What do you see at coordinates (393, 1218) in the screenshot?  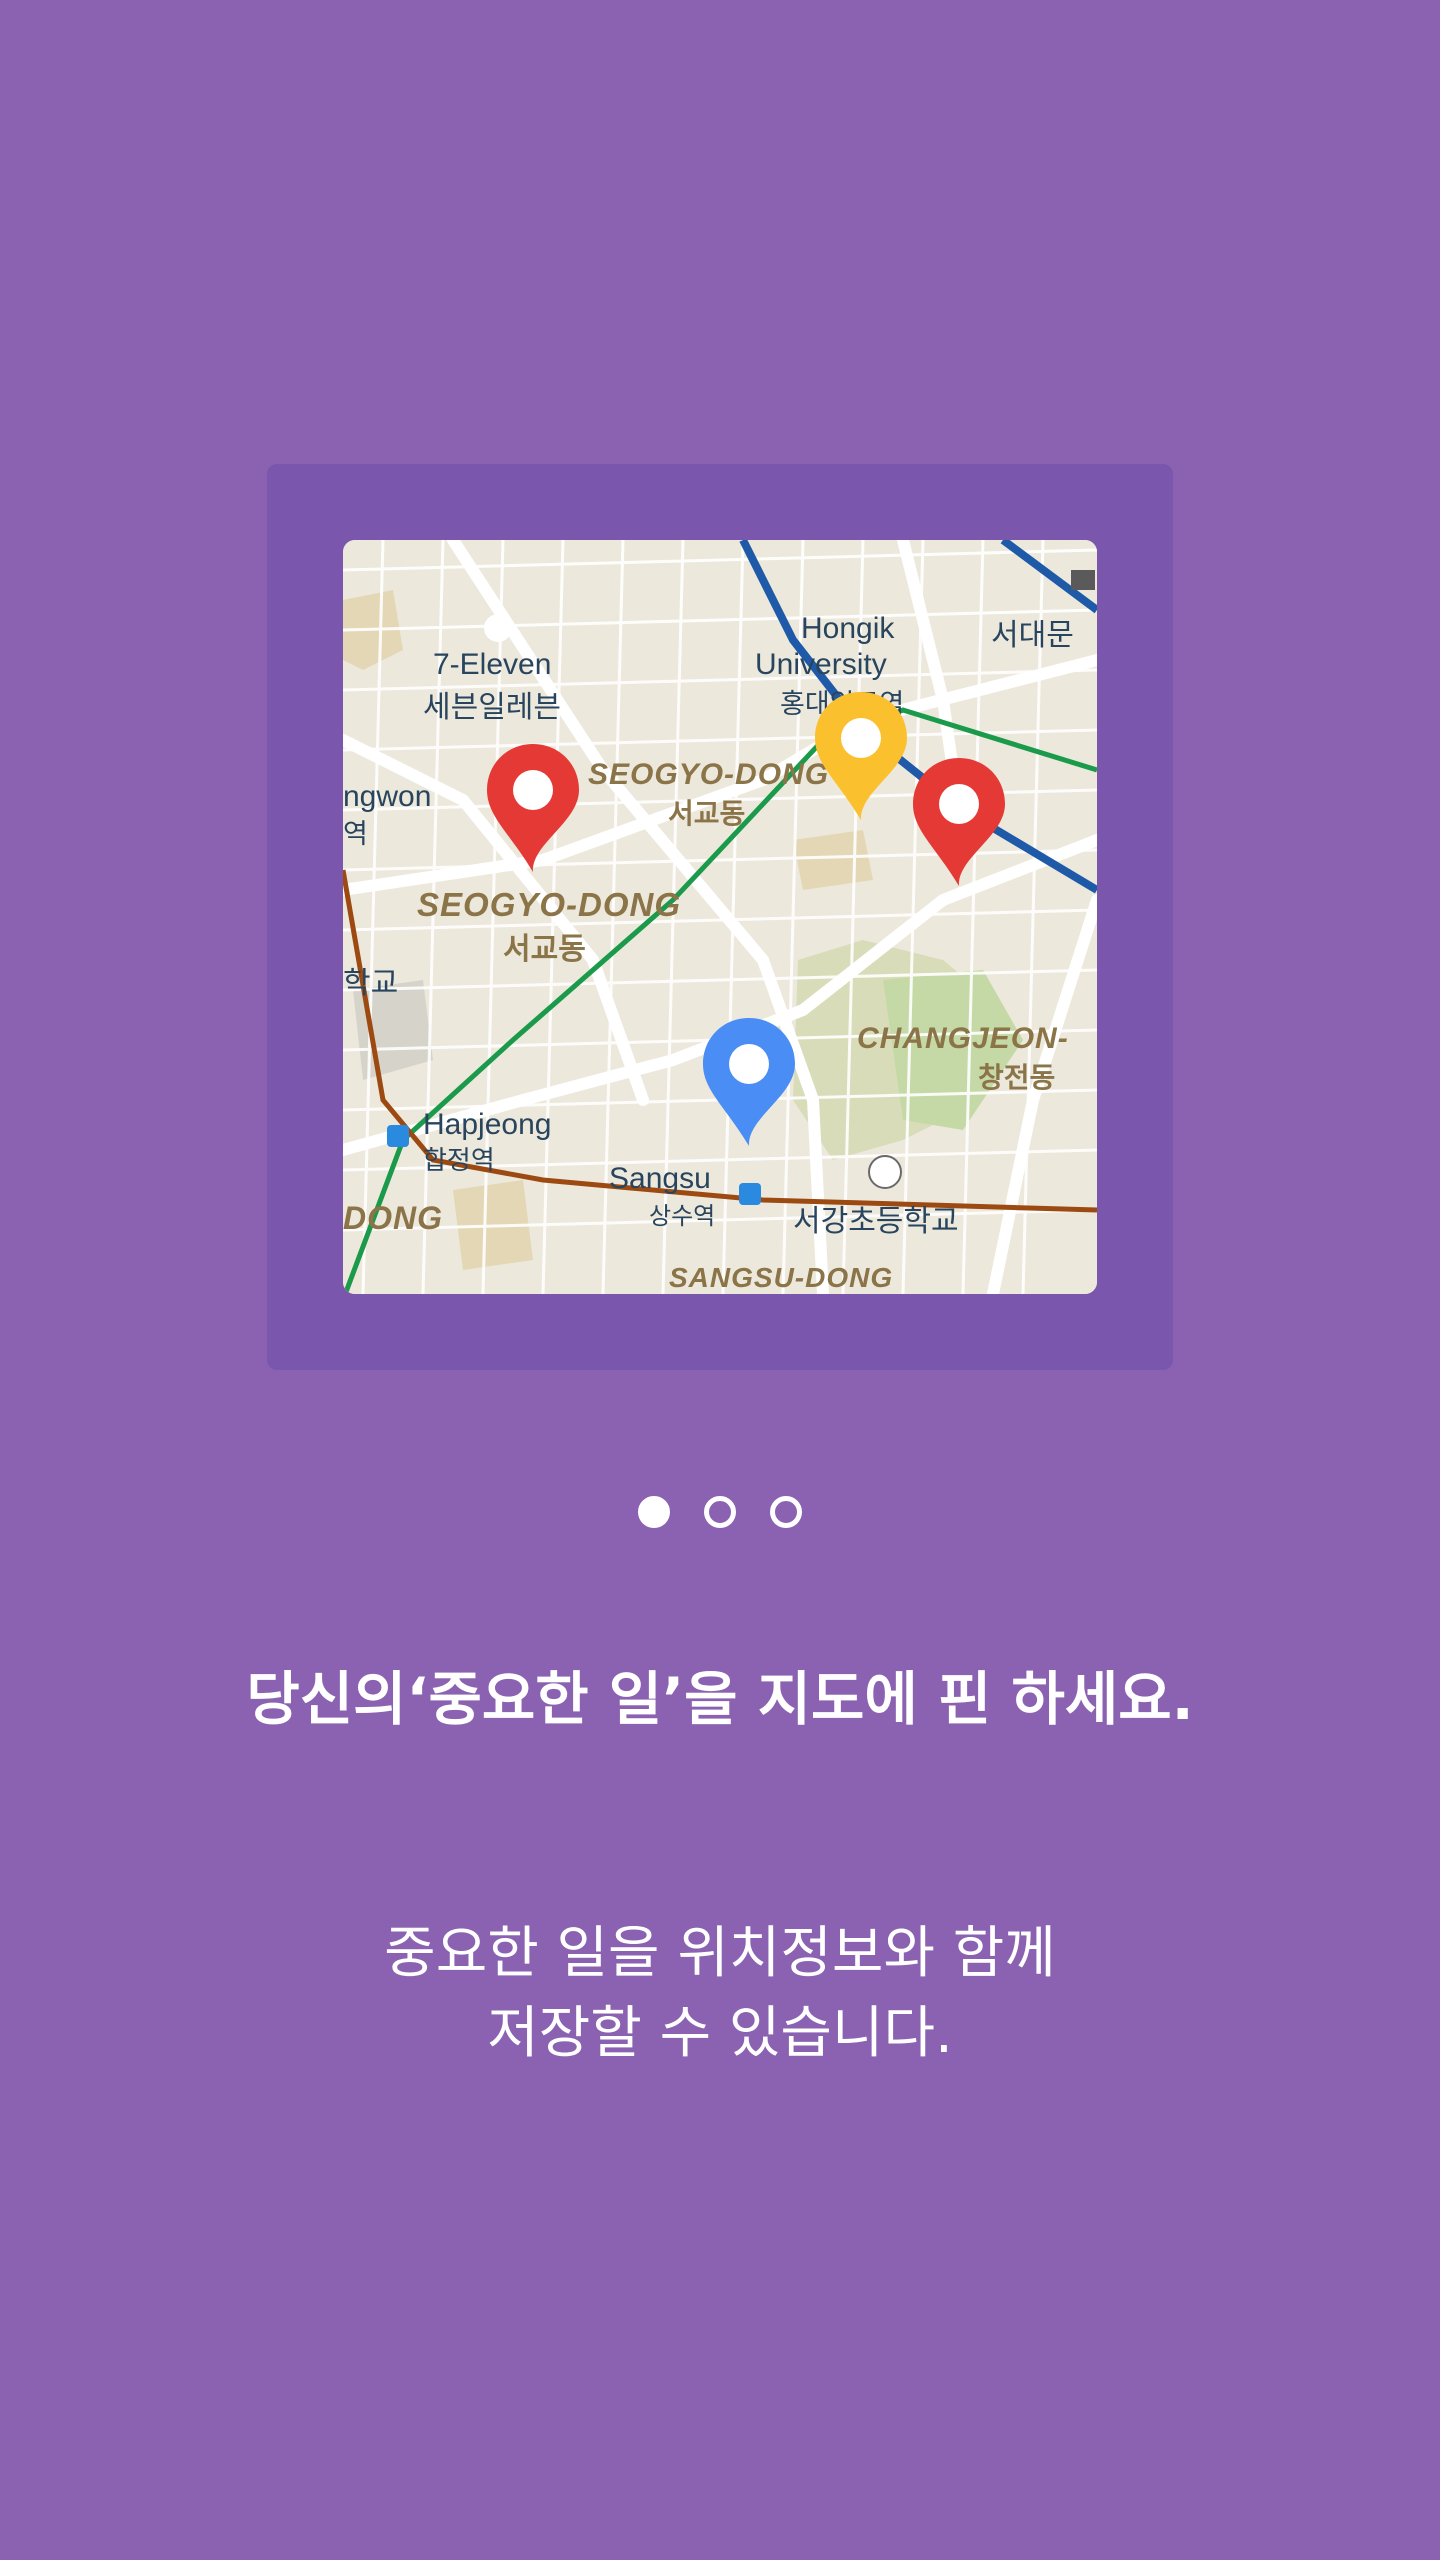 I see `map-label-dong: DONG` at bounding box center [393, 1218].